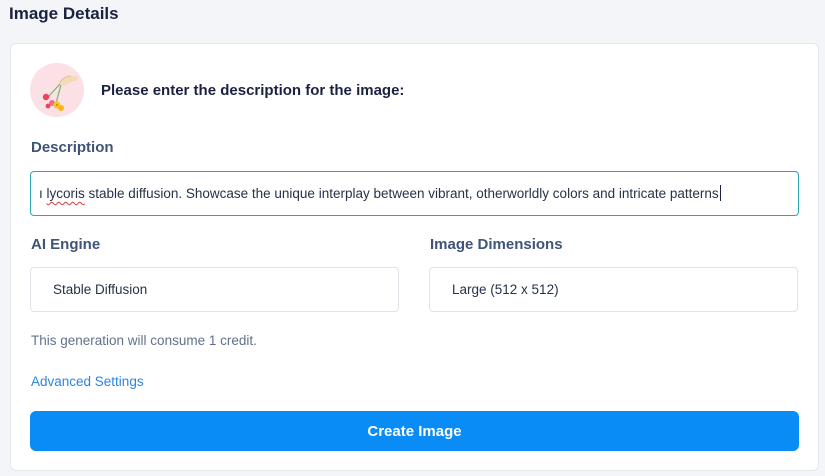  I want to click on ai-engine-select: Stable Diffusion, so click(214, 289).